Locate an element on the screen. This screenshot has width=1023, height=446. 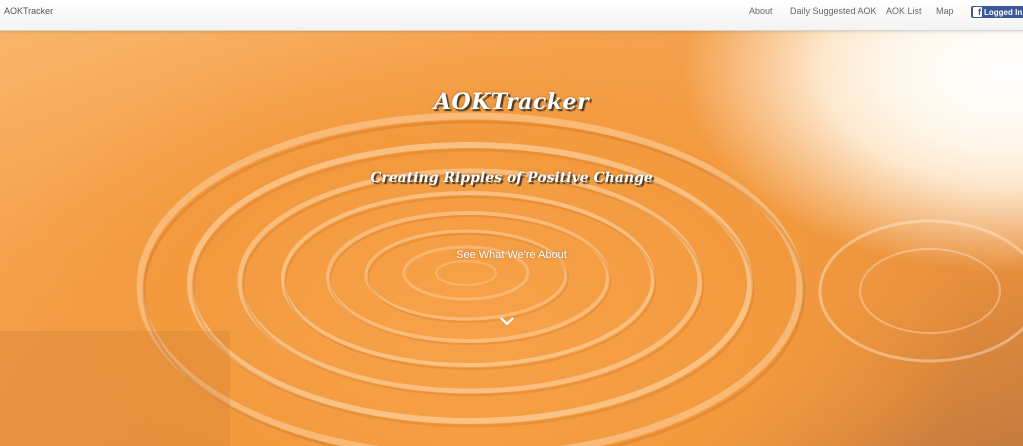
brand-link: AOKTracker is located at coordinates (28, 11).